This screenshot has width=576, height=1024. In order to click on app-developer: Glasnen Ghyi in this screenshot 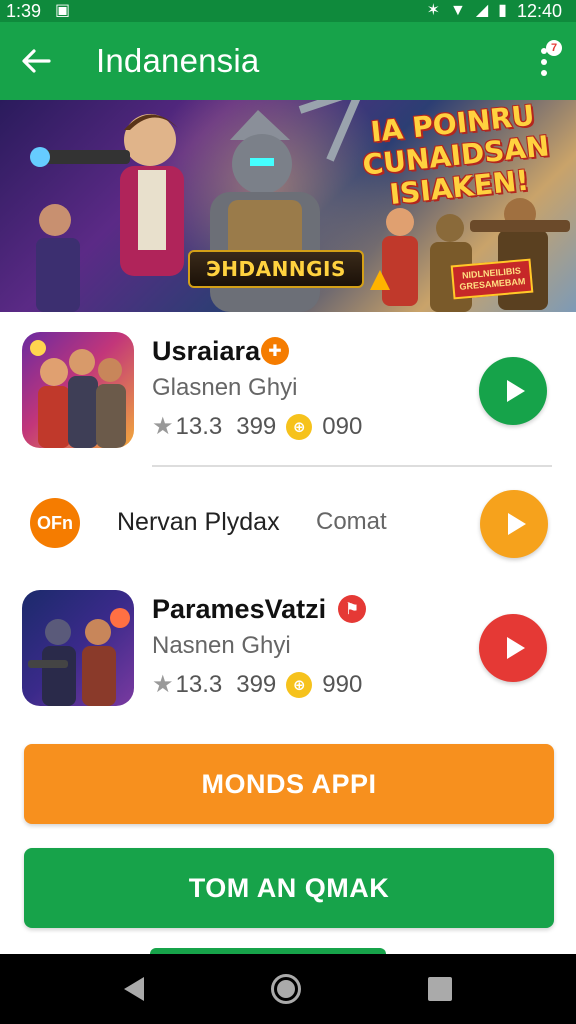, I will do `click(225, 387)`.